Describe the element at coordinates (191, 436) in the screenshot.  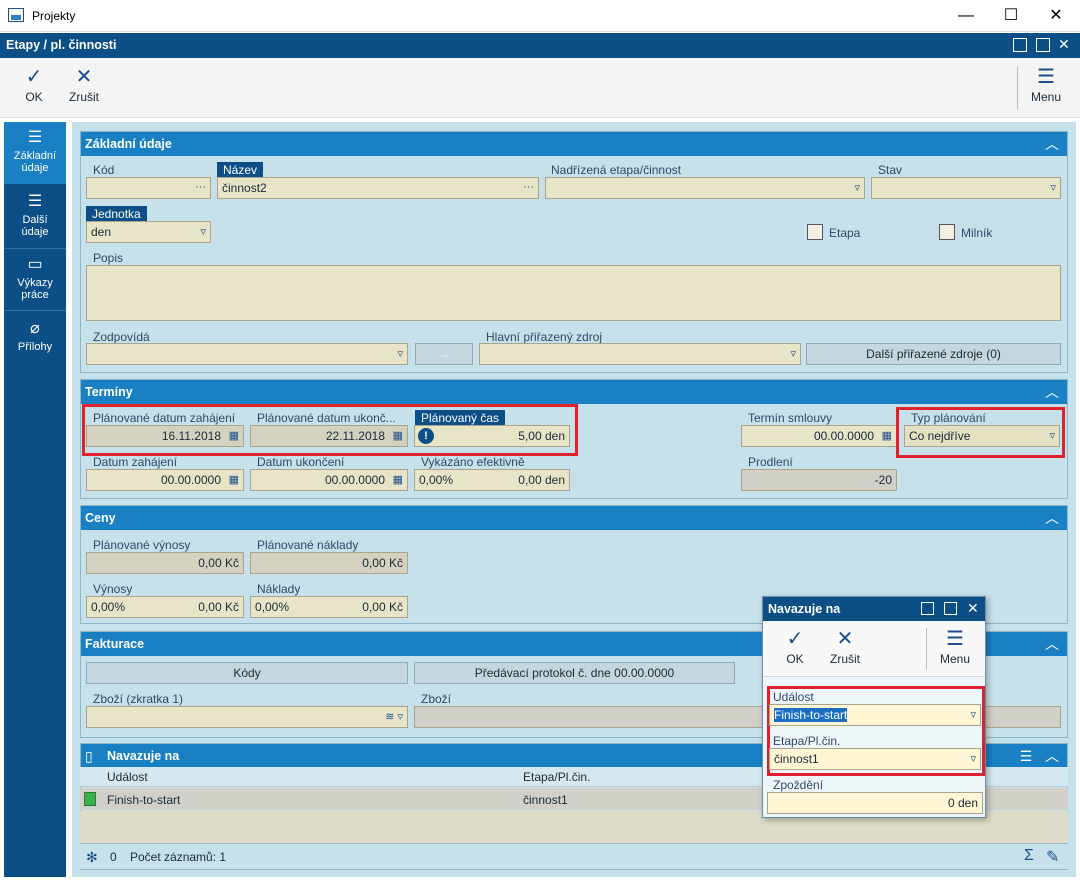
I see `plan-start-value: 16.11.2018` at that location.